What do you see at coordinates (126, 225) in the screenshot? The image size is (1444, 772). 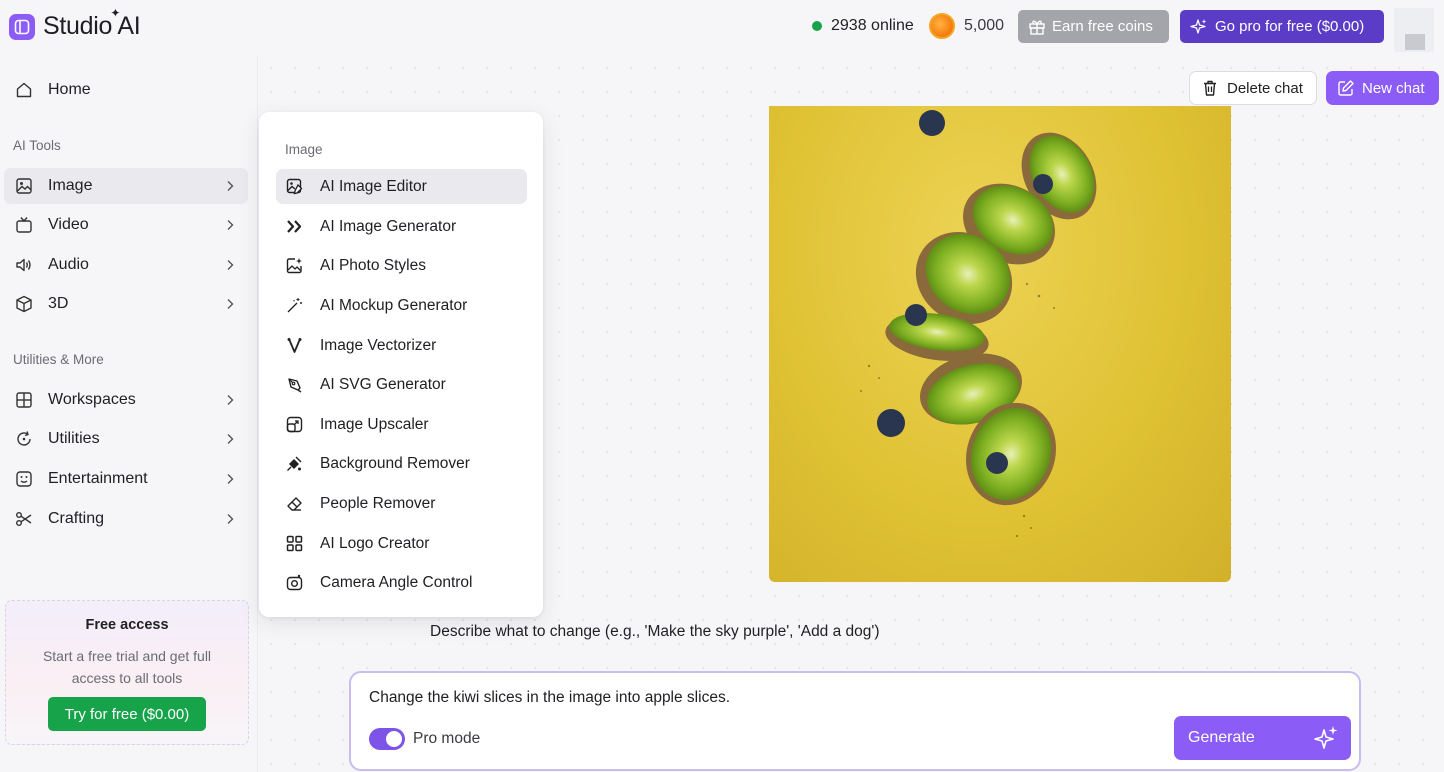 I see `sidebar-item-video: Video` at bounding box center [126, 225].